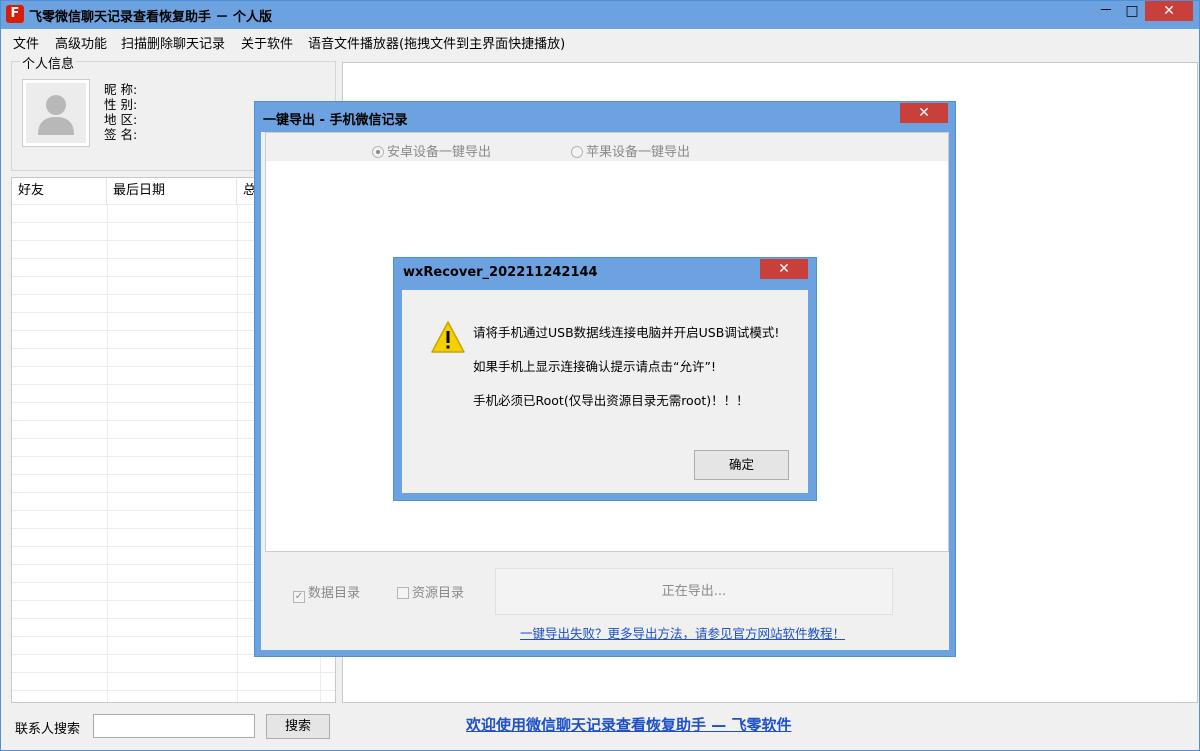  What do you see at coordinates (439, 152) in the screenshot?
I see `radio-android-label: 安卓设备一键导出` at bounding box center [439, 152].